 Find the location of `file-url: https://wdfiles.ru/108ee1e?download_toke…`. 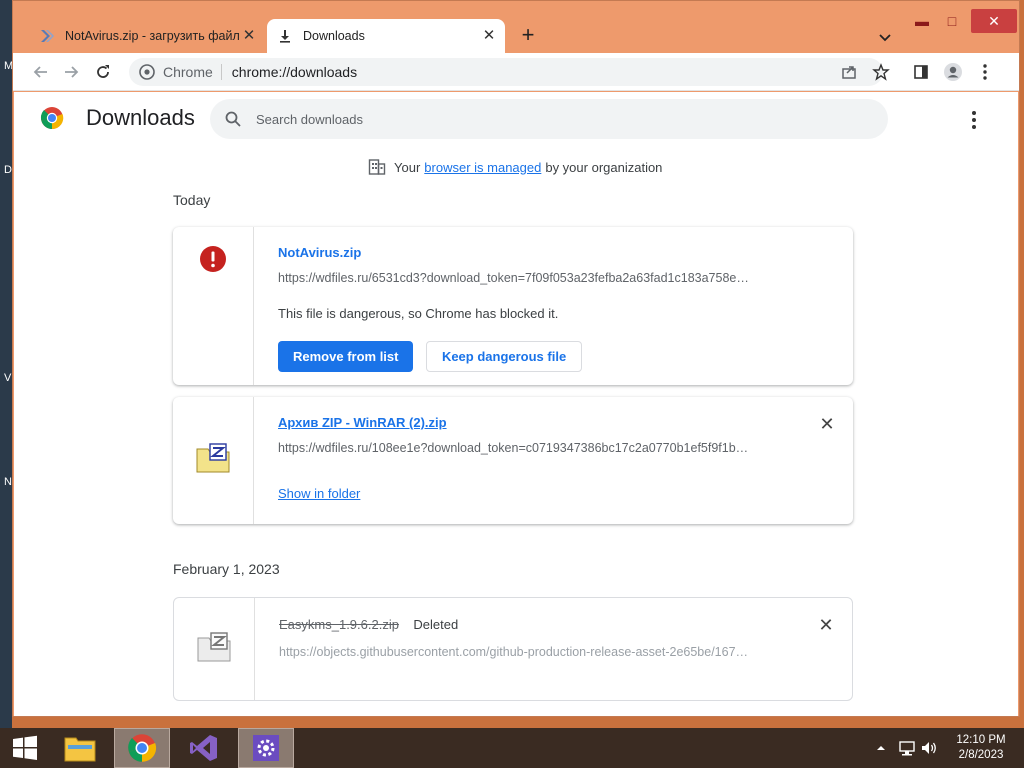

file-url: https://wdfiles.ru/108ee1e?download_toke… is located at coordinates (513, 448).